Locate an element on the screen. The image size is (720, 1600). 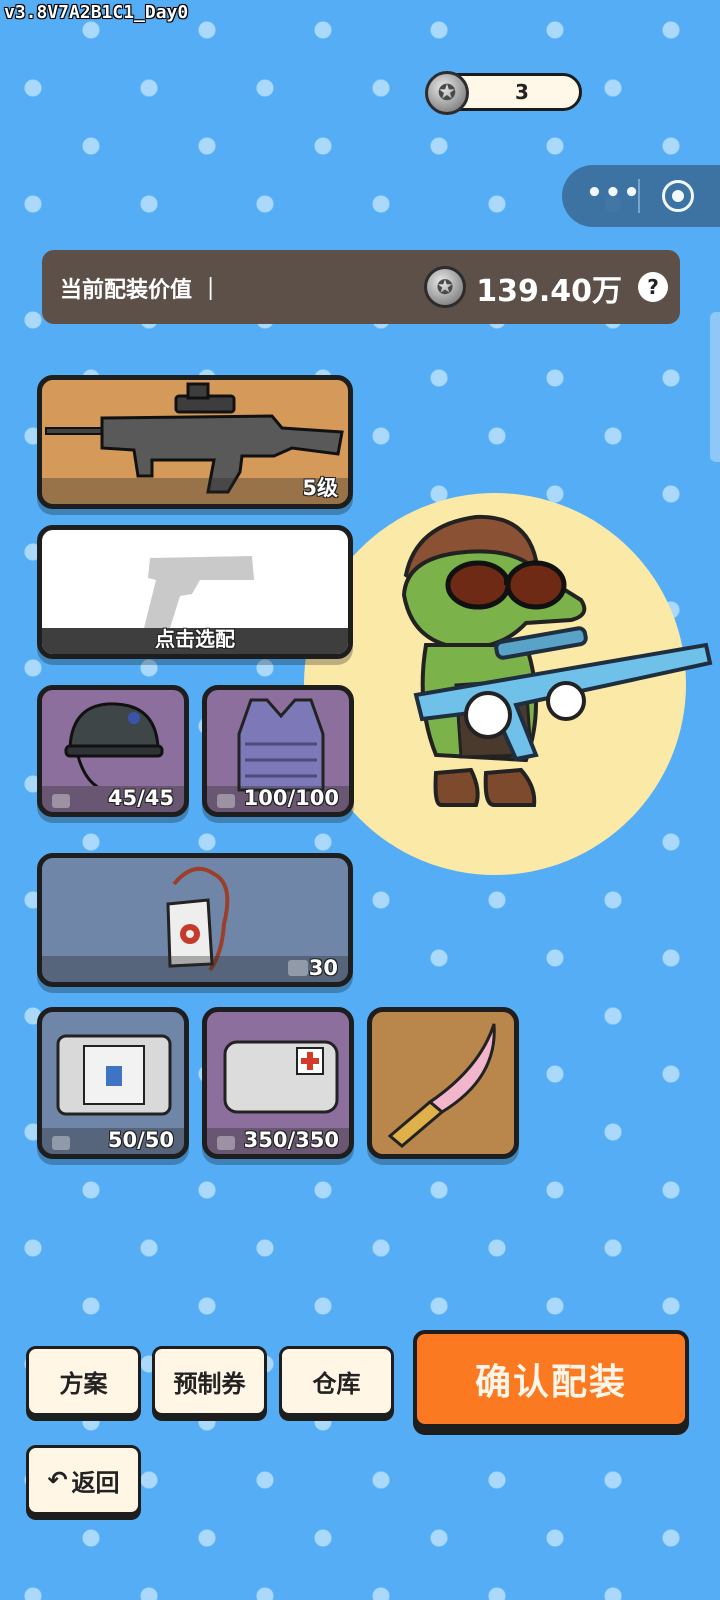
helmet-slot: 45/45 is located at coordinates (113, 751).